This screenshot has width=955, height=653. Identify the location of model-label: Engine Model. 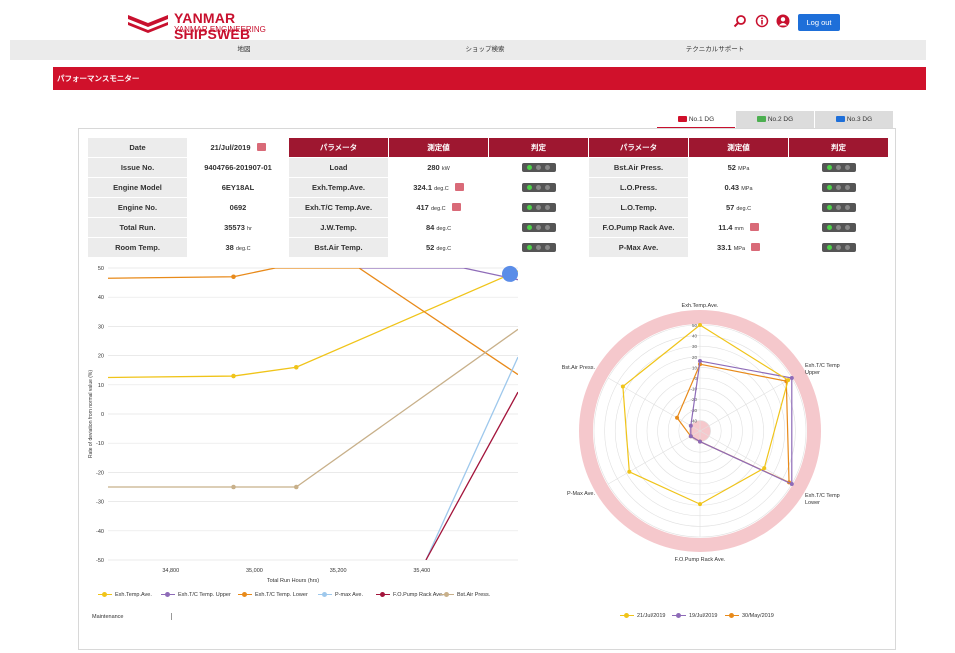
(137, 187).